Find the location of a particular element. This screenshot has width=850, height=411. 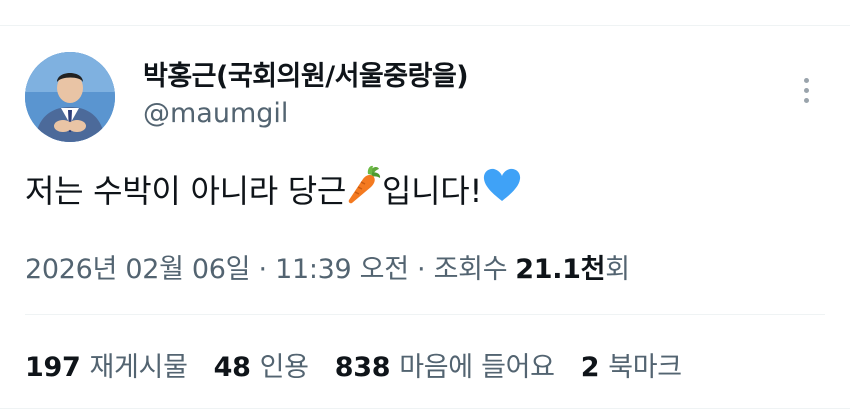

tweet-time: 11:39 오전 is located at coordinates (342, 266).